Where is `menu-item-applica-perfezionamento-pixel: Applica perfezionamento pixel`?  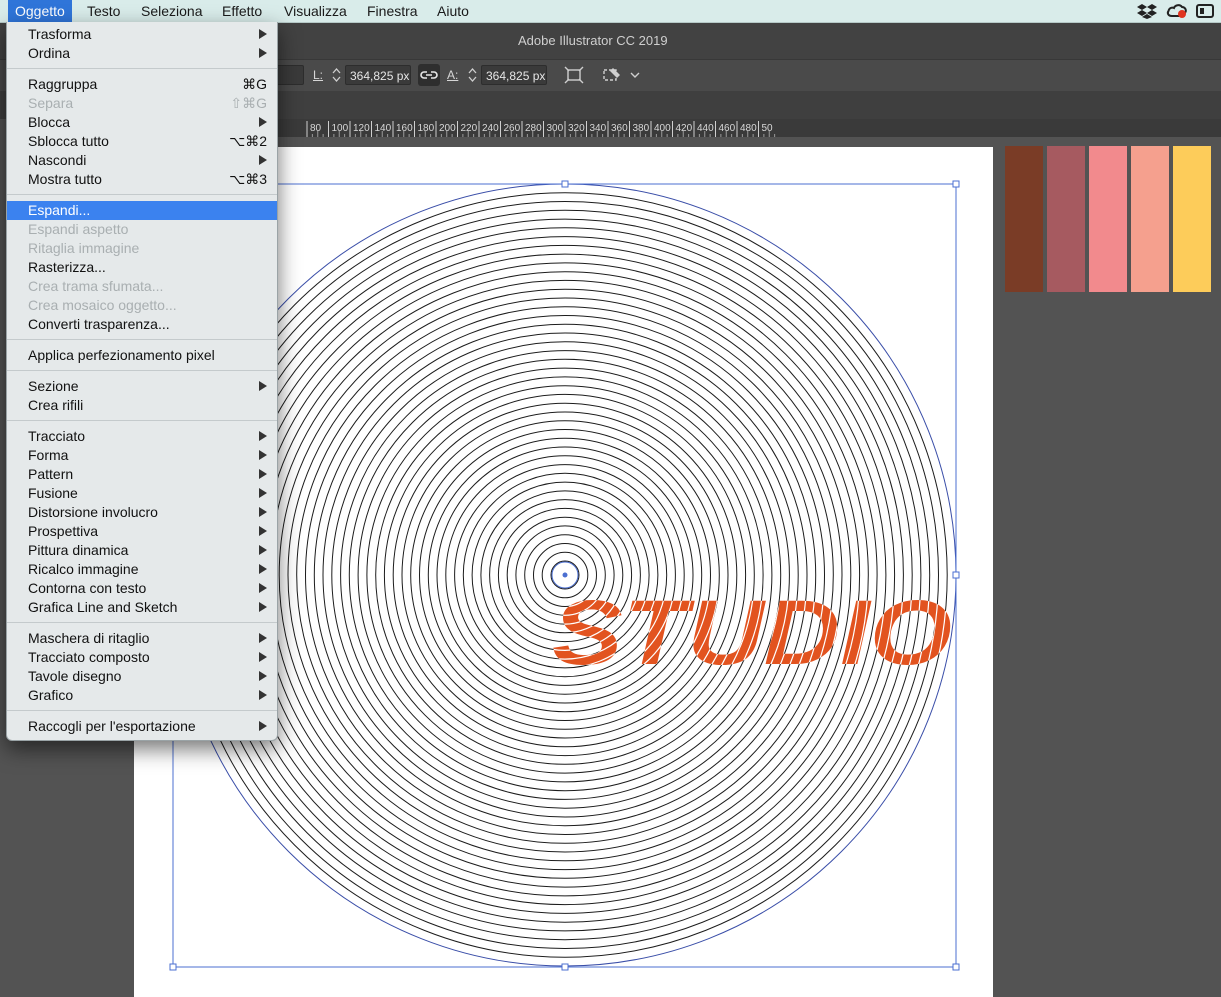
menu-item-applica-perfezionamento-pixel: Applica perfezionamento pixel is located at coordinates (142, 355).